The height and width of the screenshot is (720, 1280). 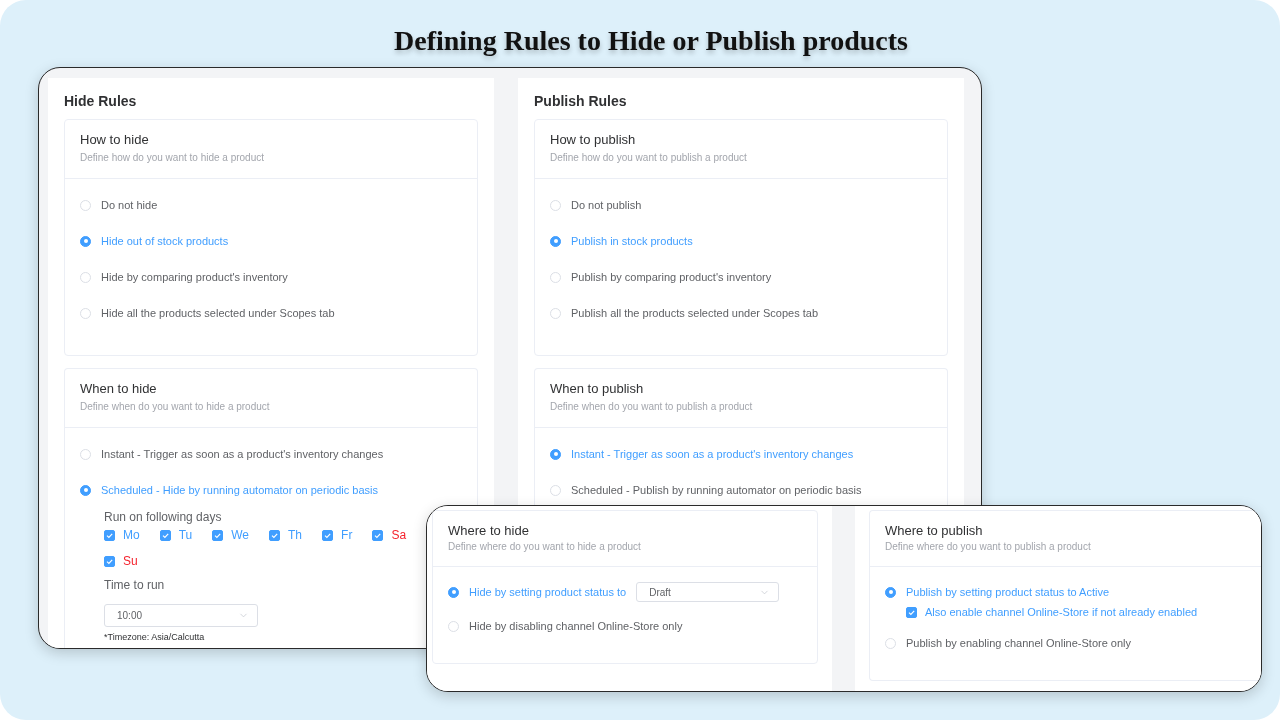 What do you see at coordinates (239, 490) in the screenshot?
I see `option-label: Scheduled - Hide by running automator on periodic basis` at bounding box center [239, 490].